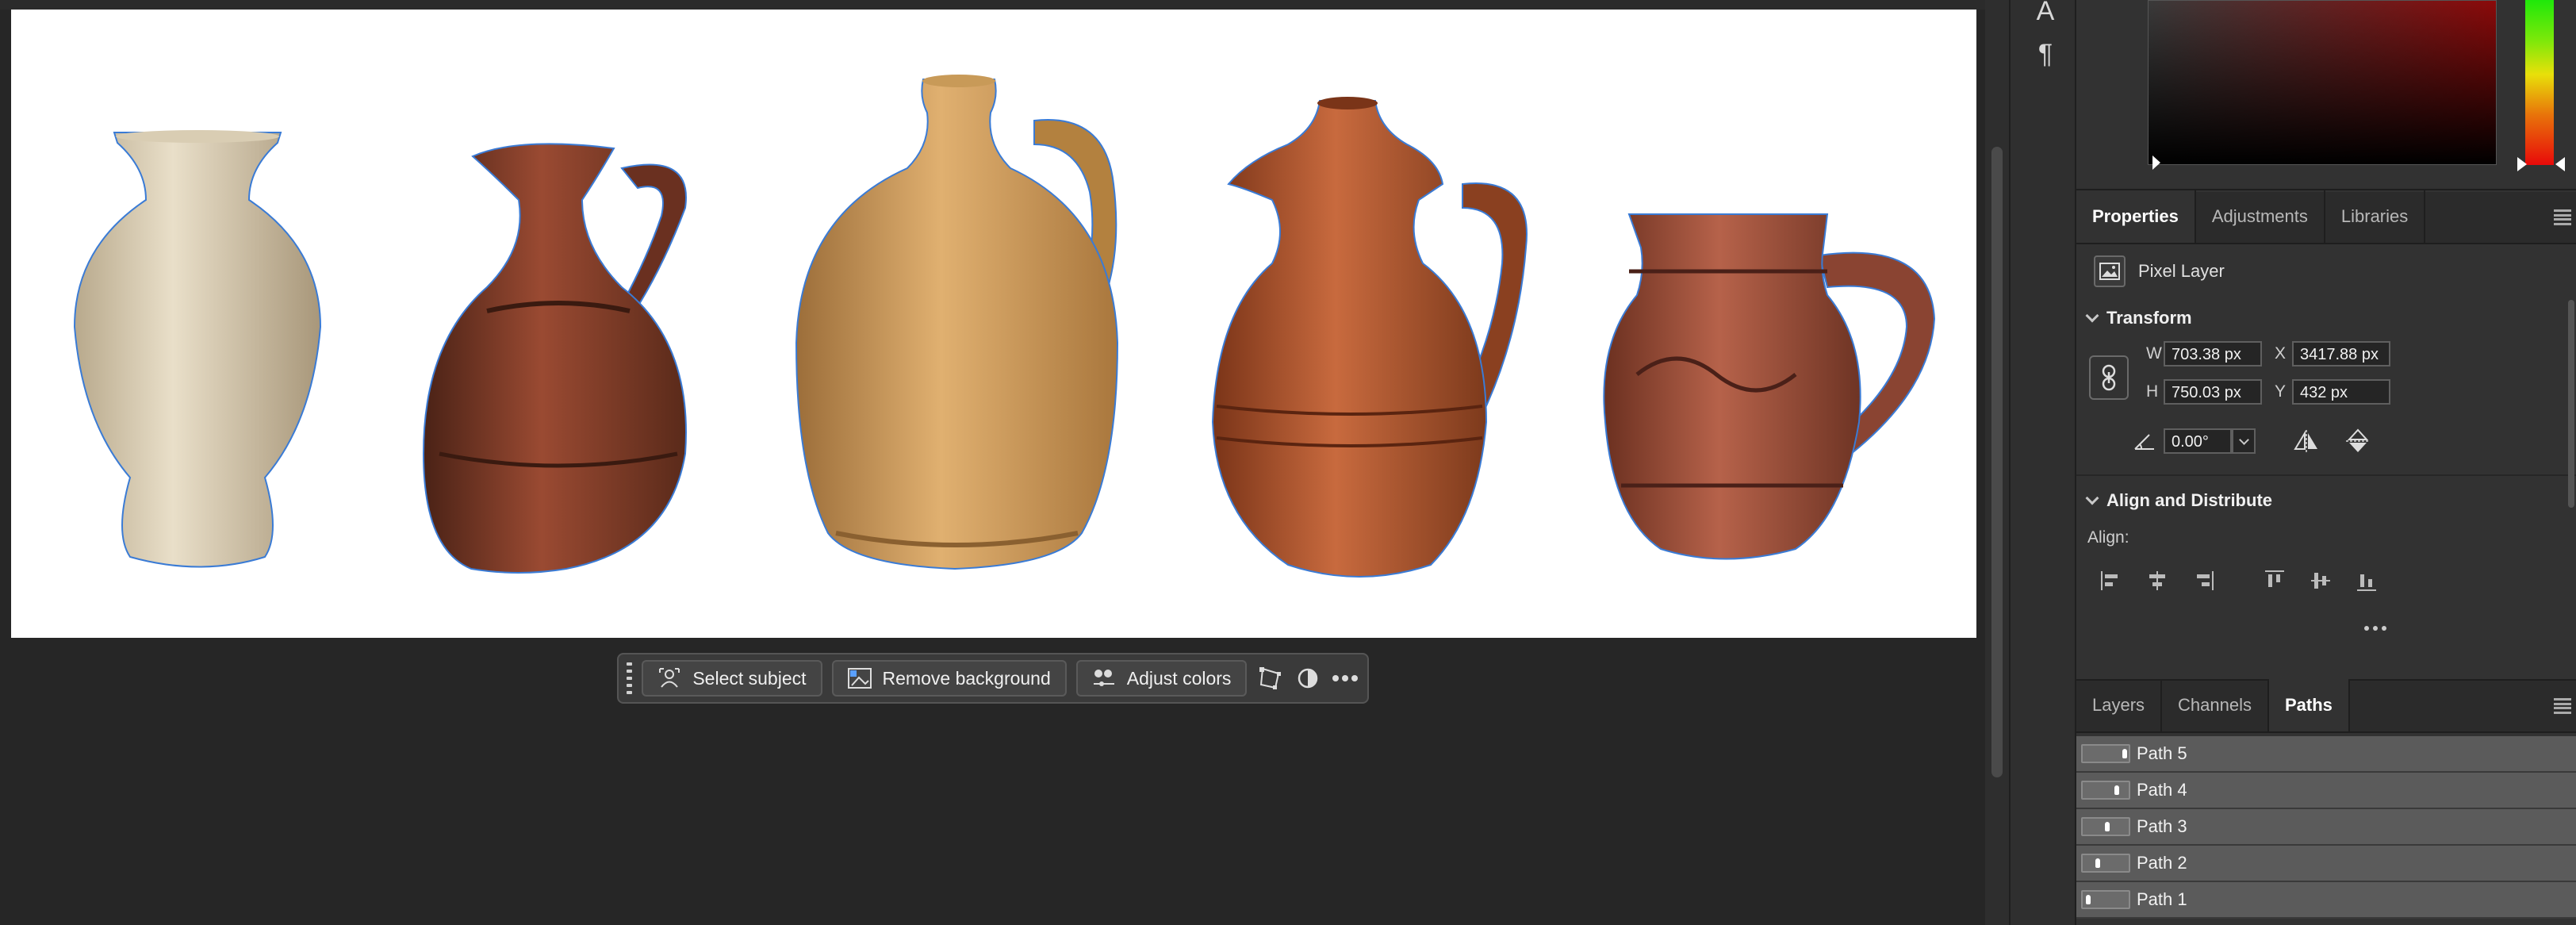 This screenshot has height=925, width=2576. What do you see at coordinates (2320, 580) in the screenshot?
I see `align-vertical-center-icon` at bounding box center [2320, 580].